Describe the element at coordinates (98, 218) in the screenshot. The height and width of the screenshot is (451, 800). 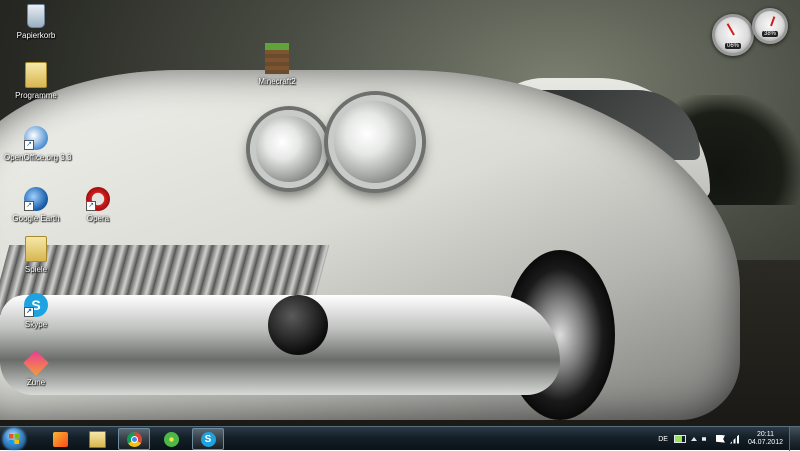
I see `desktop-icon-label: Opera` at that location.